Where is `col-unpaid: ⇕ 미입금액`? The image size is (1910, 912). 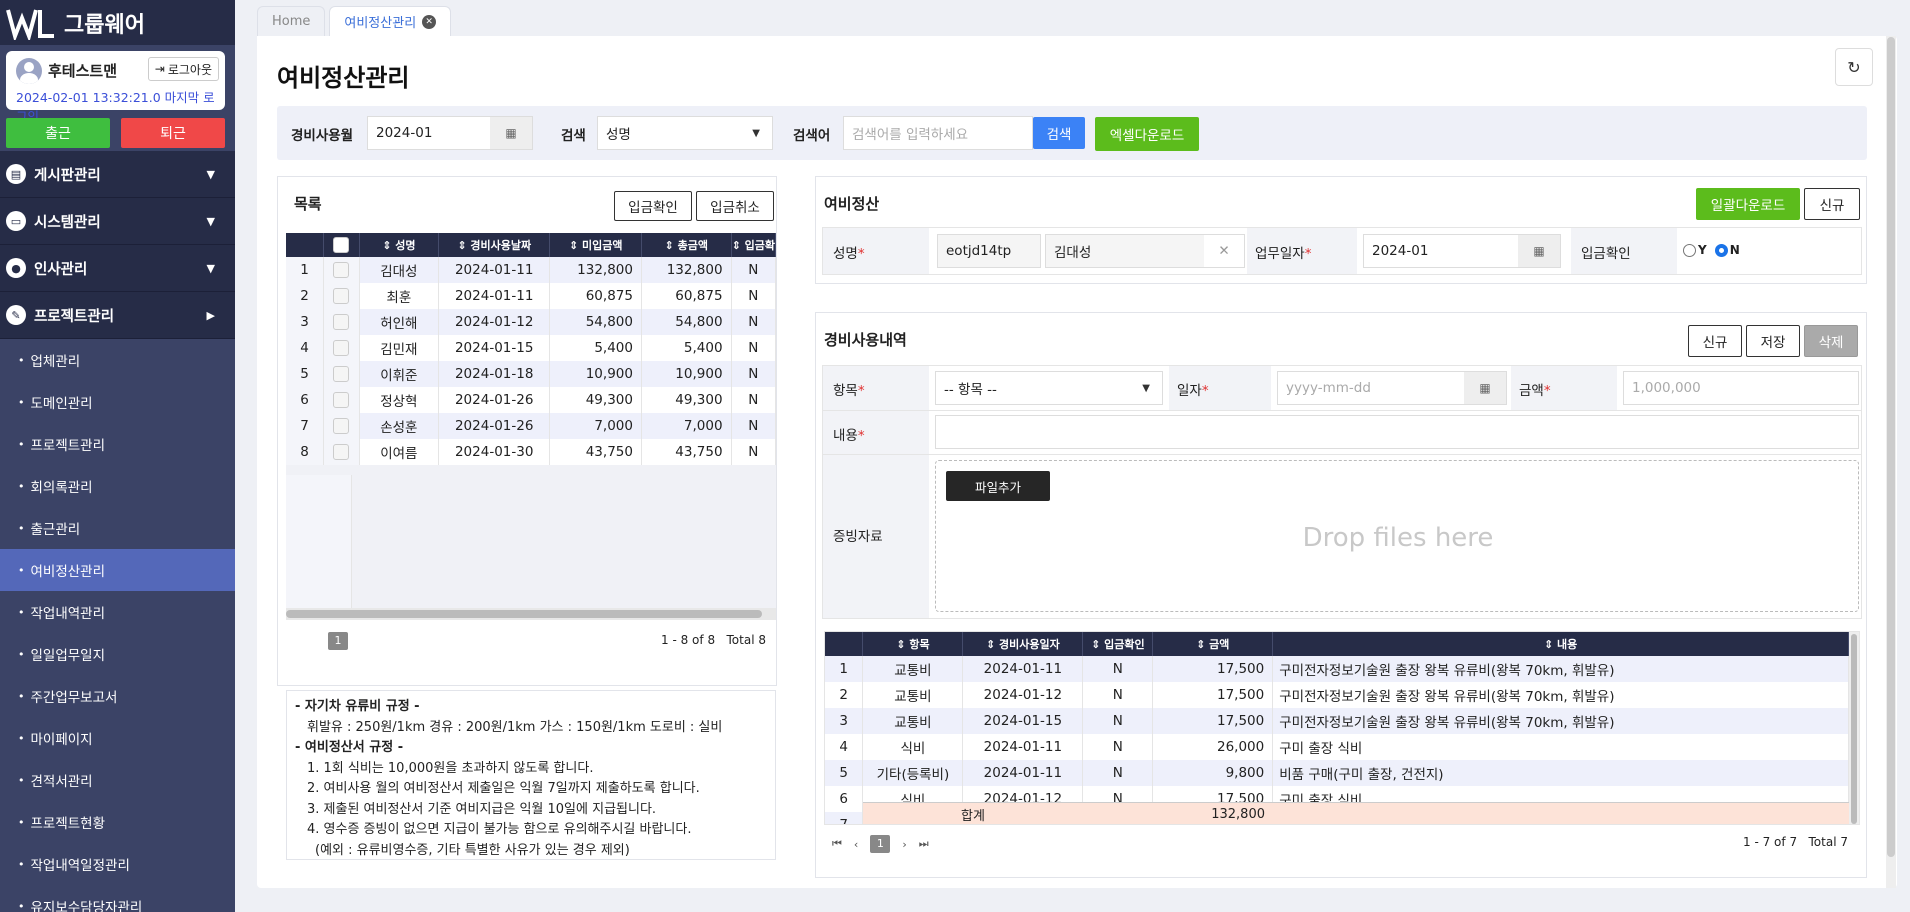 col-unpaid: ⇕ 미입금액 is located at coordinates (595, 245).